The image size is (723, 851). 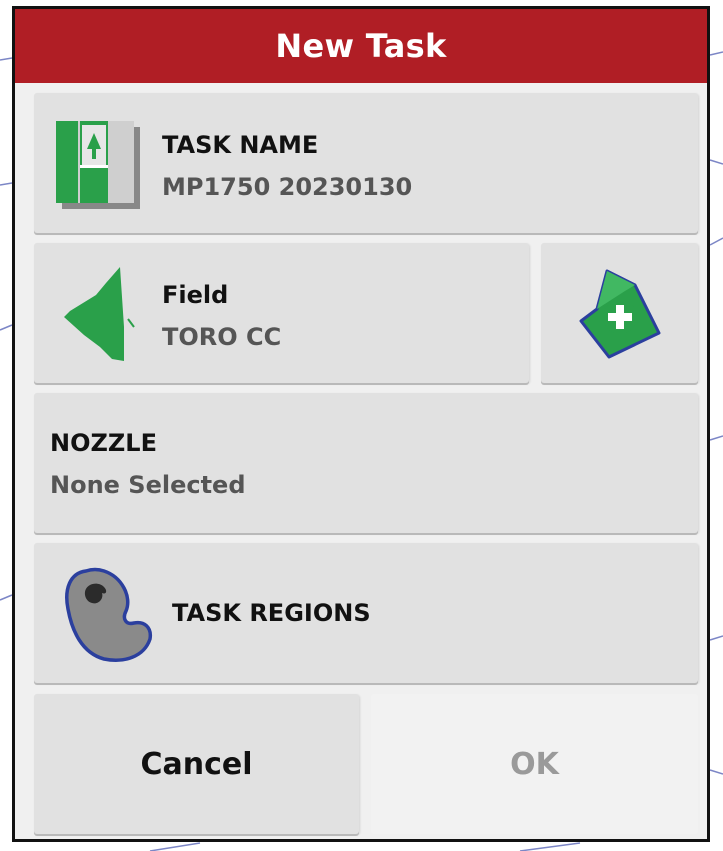 What do you see at coordinates (99, 314) in the screenshot?
I see `field-map-icon` at bounding box center [99, 314].